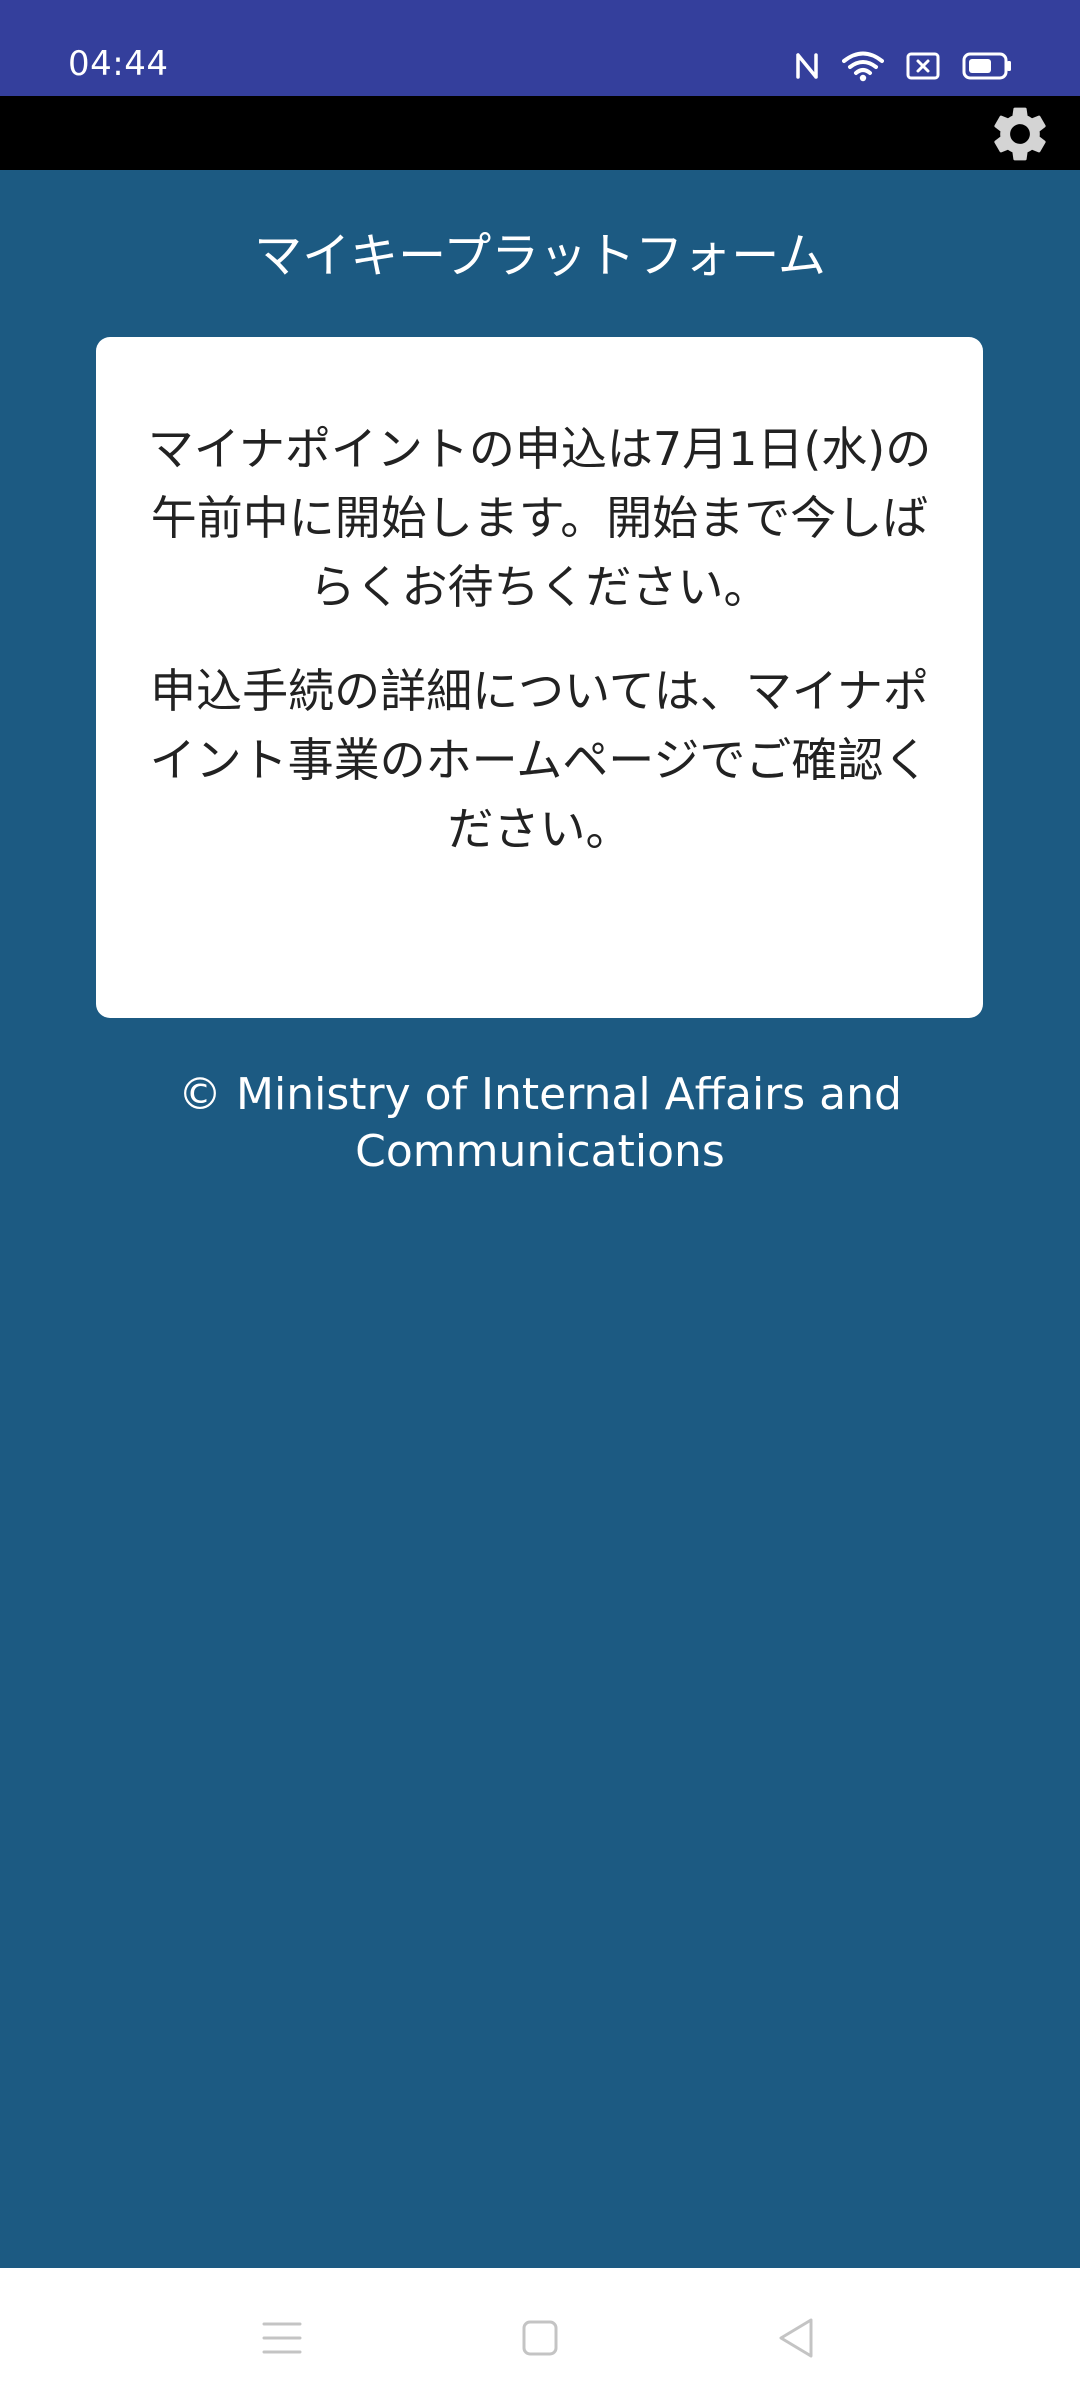  What do you see at coordinates (540, 133) in the screenshot?
I see `toolbar` at bounding box center [540, 133].